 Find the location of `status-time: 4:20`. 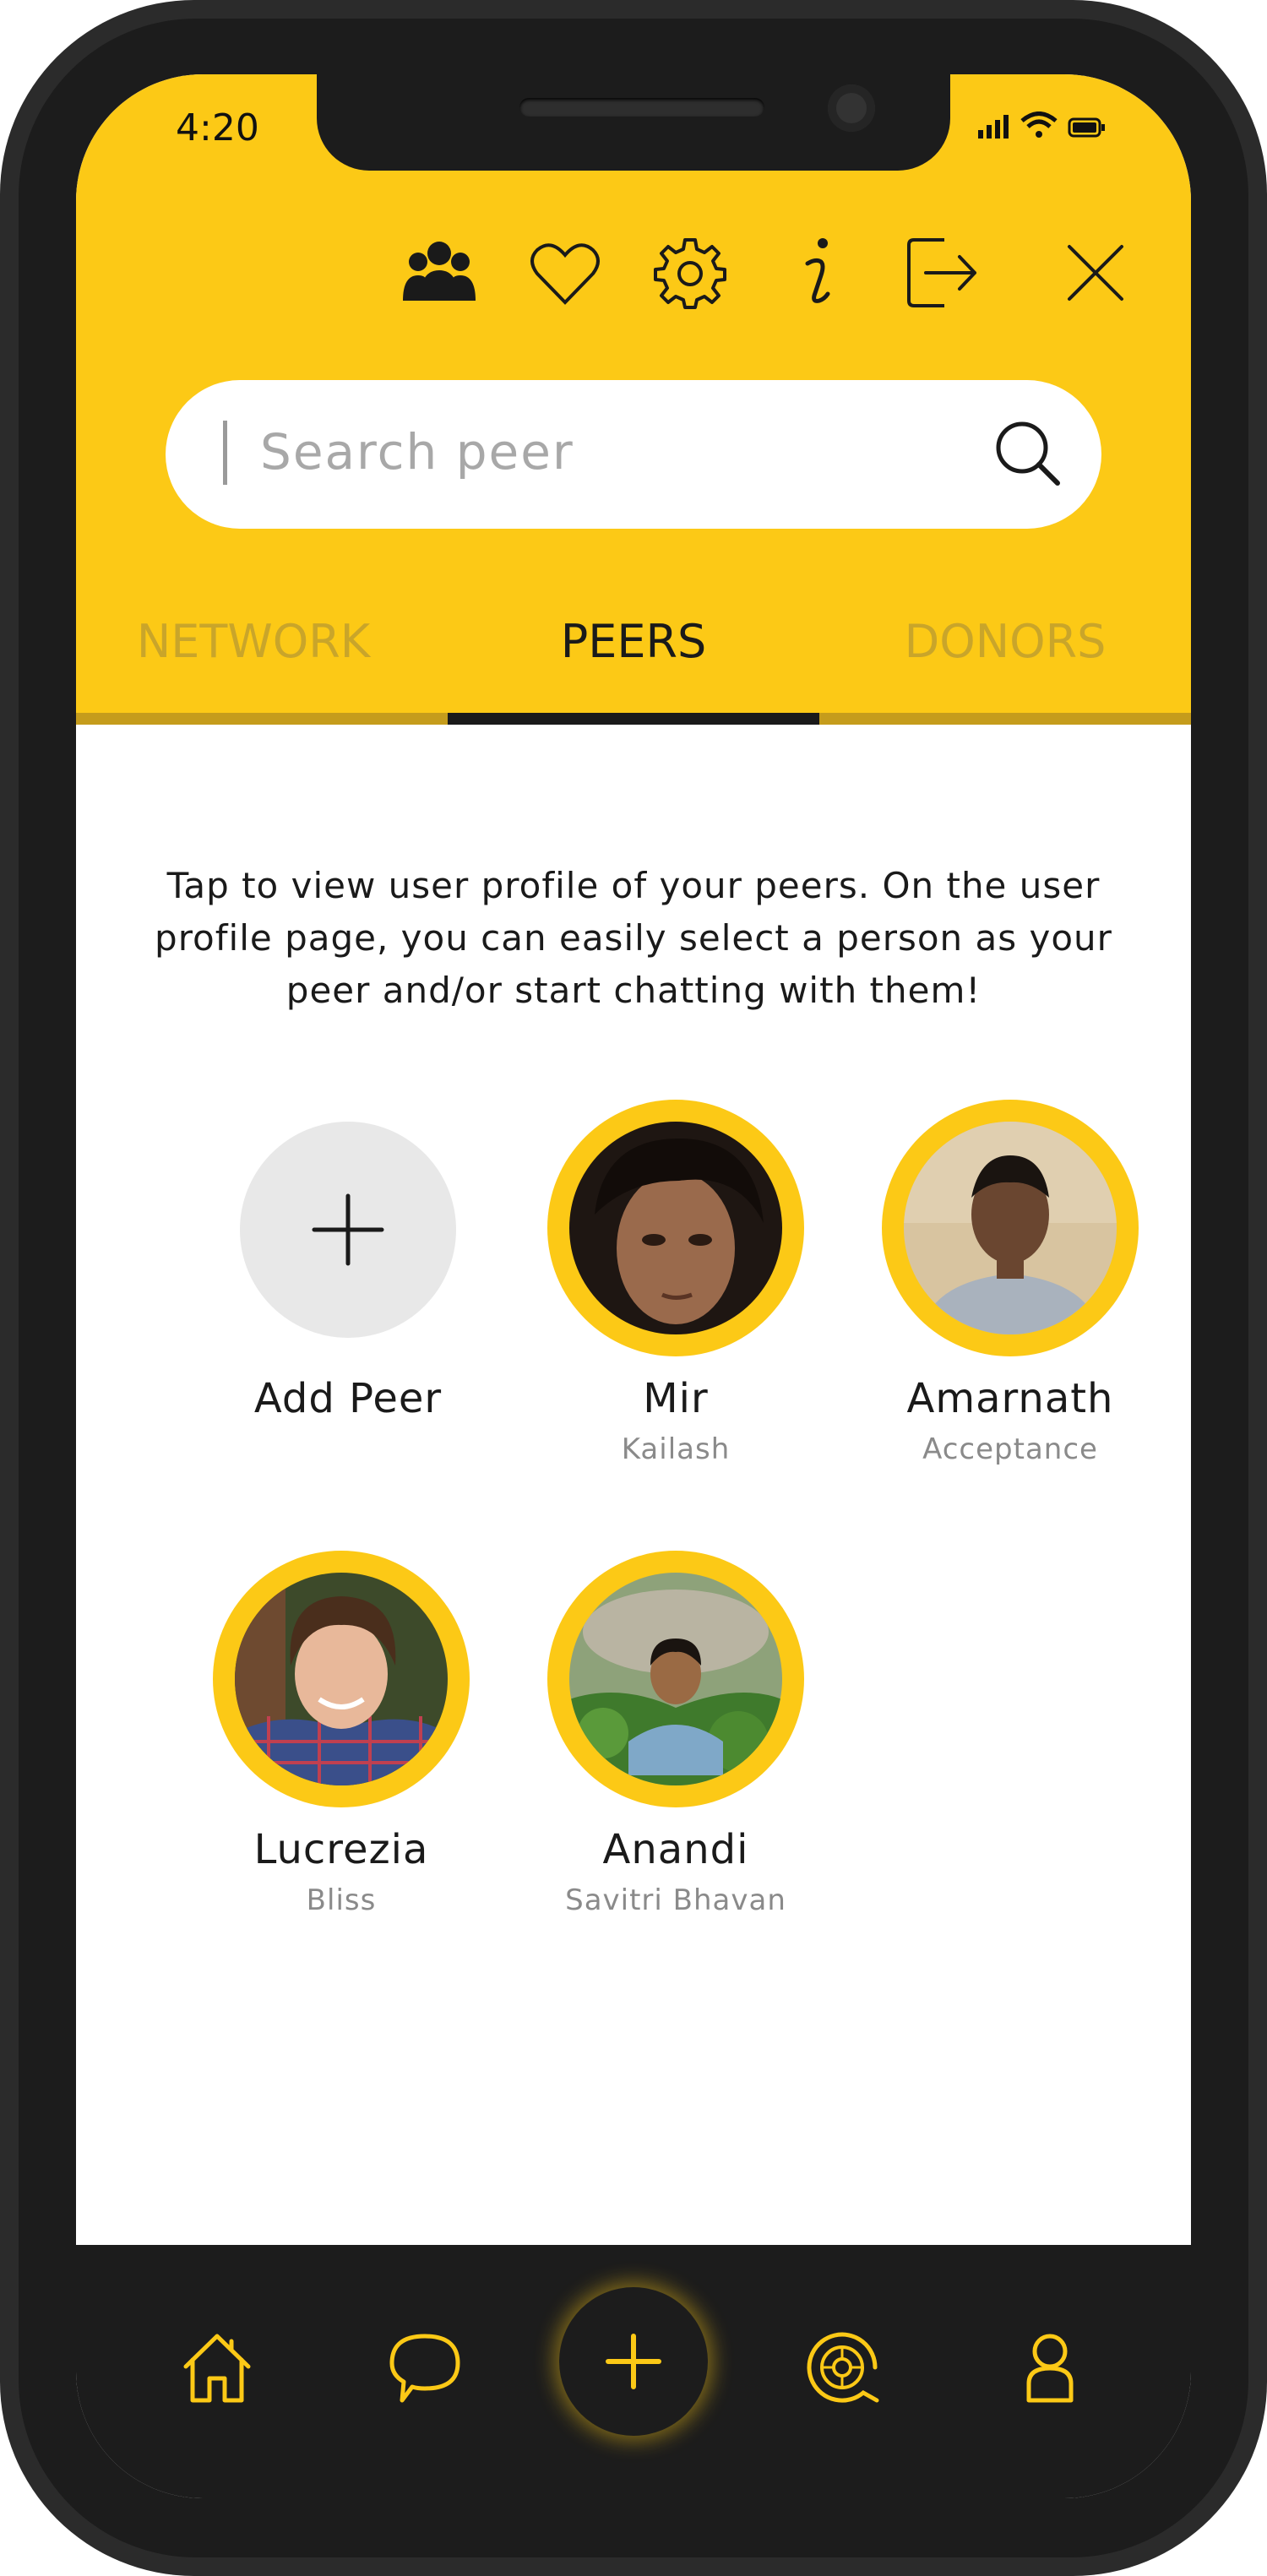

status-time: 4:20 is located at coordinates (217, 127).